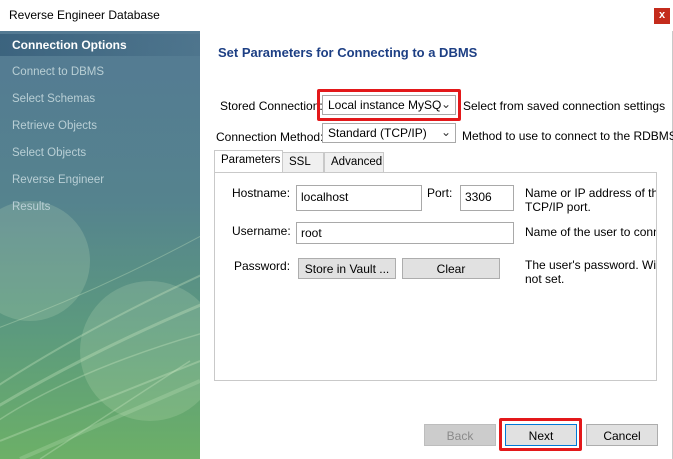 The height and width of the screenshot is (459, 673). I want to click on step-connect-to-dbms: Connect to DBMS, so click(58, 72).